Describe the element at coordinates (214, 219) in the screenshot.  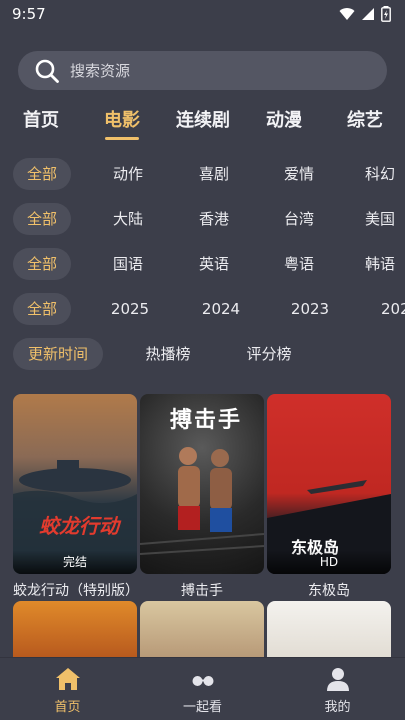
I see `filter-region-hongkong: 香港` at that location.